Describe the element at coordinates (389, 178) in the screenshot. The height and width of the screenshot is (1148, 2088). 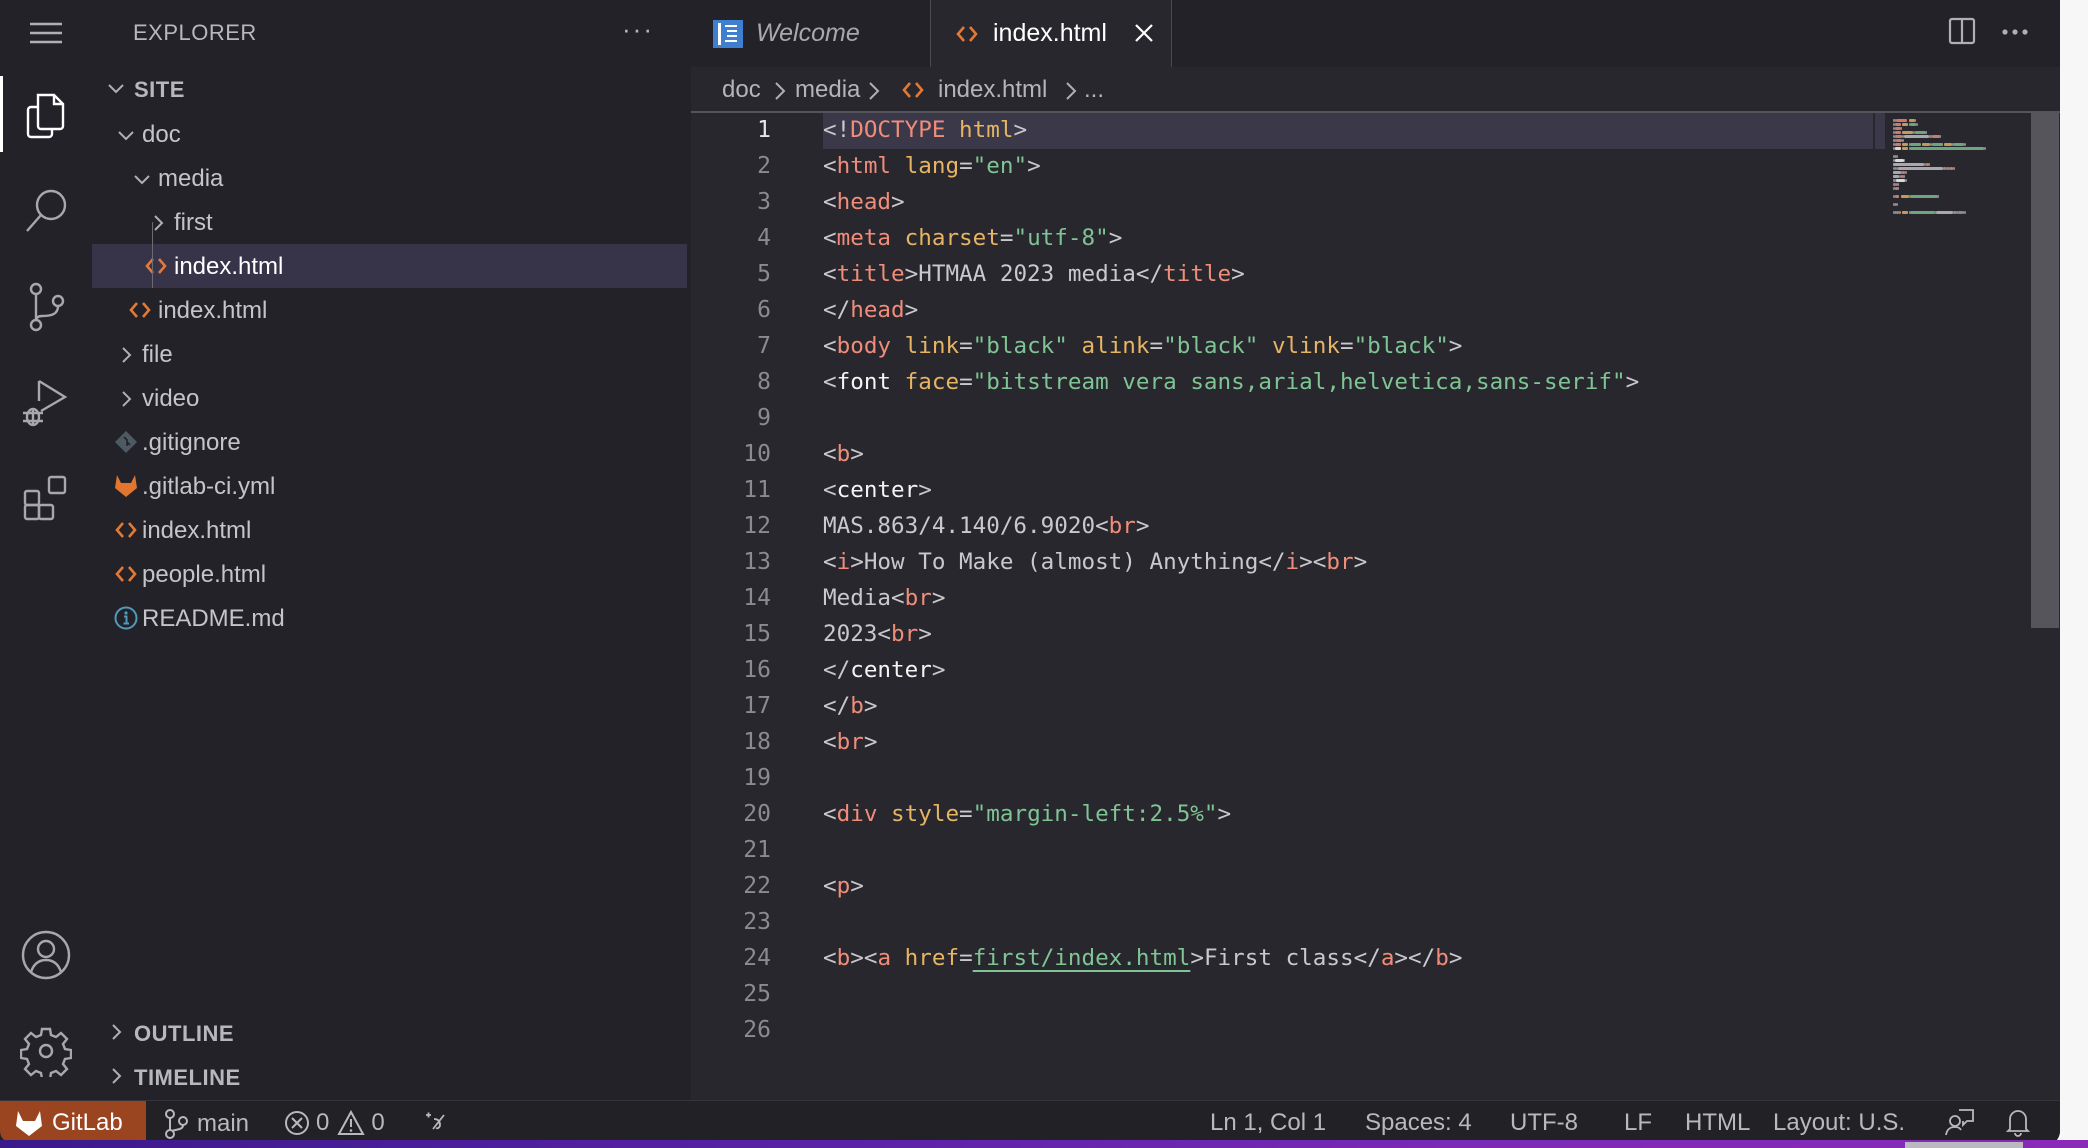
I see `tree-folder: media` at that location.